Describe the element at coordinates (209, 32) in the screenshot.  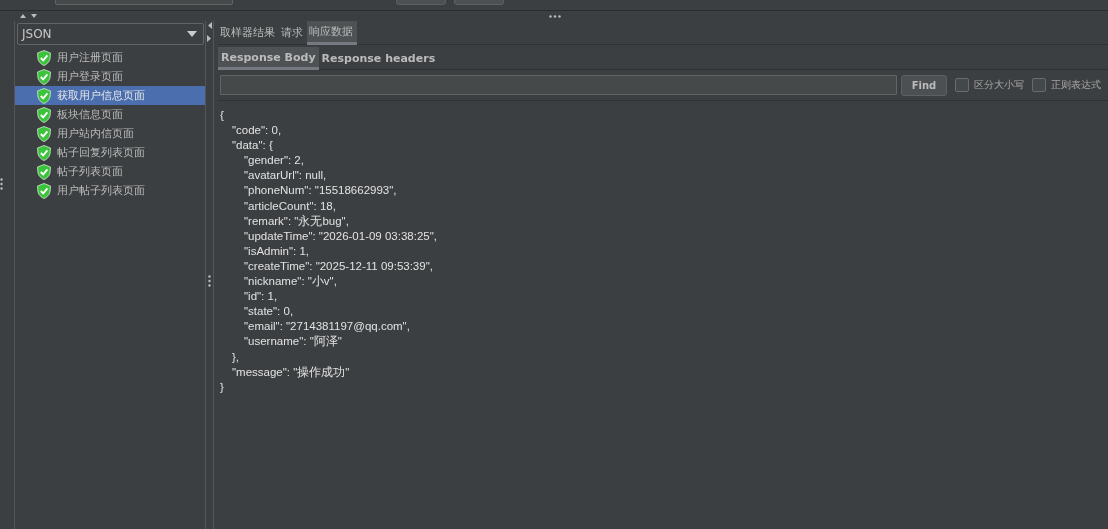
I see `split-arrows-icon` at that location.